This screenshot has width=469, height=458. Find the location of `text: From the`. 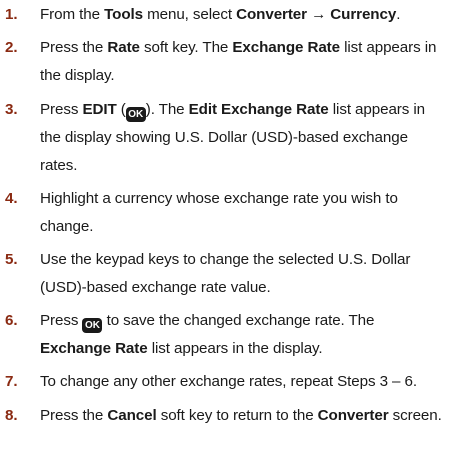

text: From the is located at coordinates (72, 14).